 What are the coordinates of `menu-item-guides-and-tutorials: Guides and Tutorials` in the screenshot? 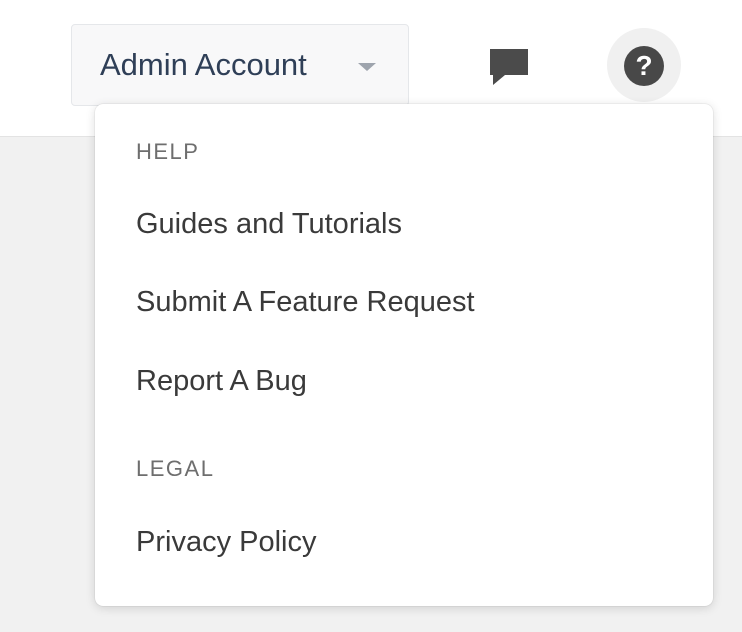 It's located at (401, 224).